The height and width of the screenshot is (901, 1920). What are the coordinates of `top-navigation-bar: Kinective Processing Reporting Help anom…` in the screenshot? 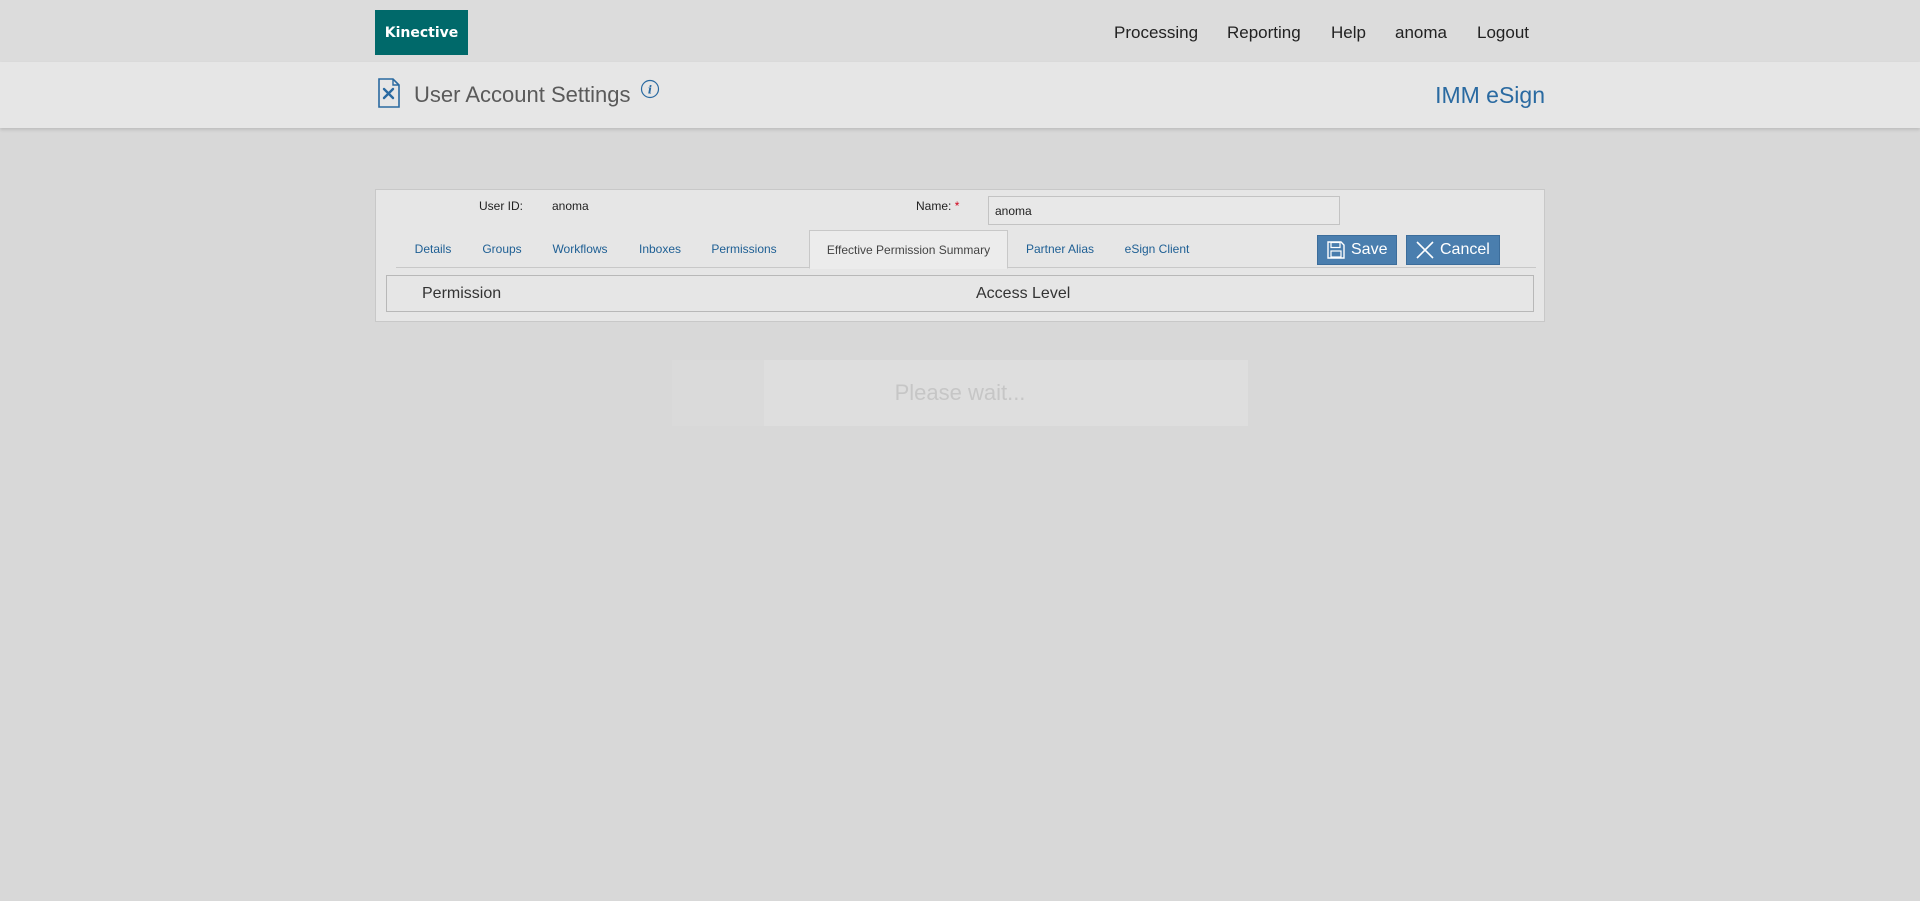 It's located at (960, 31).